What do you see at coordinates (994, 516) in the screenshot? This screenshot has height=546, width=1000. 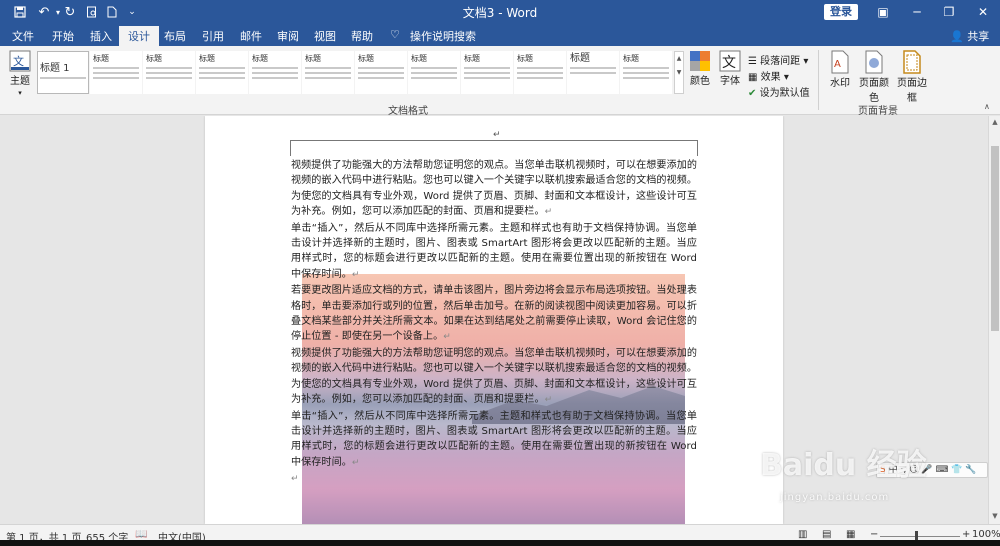 I see `scroll-down-icon: ▼` at bounding box center [994, 516].